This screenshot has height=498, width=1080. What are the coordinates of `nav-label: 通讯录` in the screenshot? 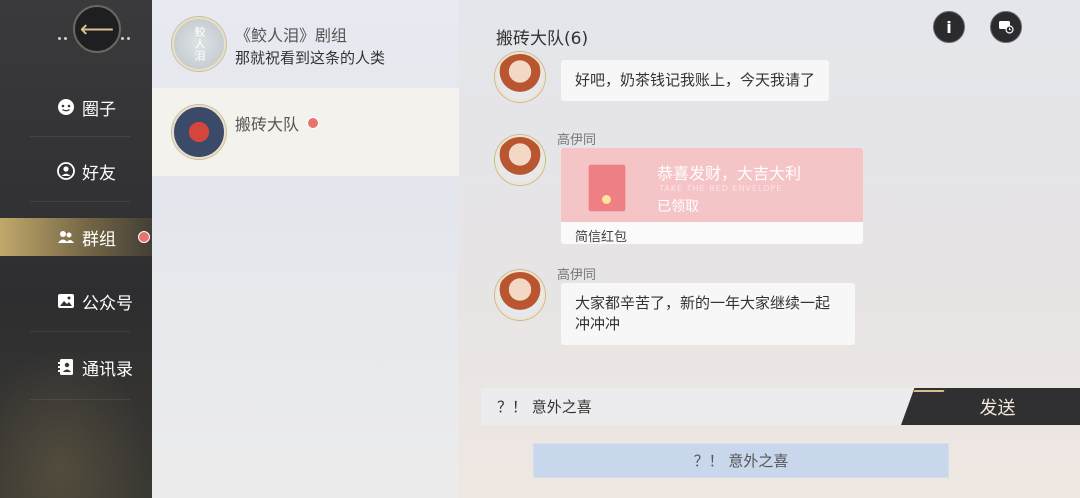 It's located at (107, 369).